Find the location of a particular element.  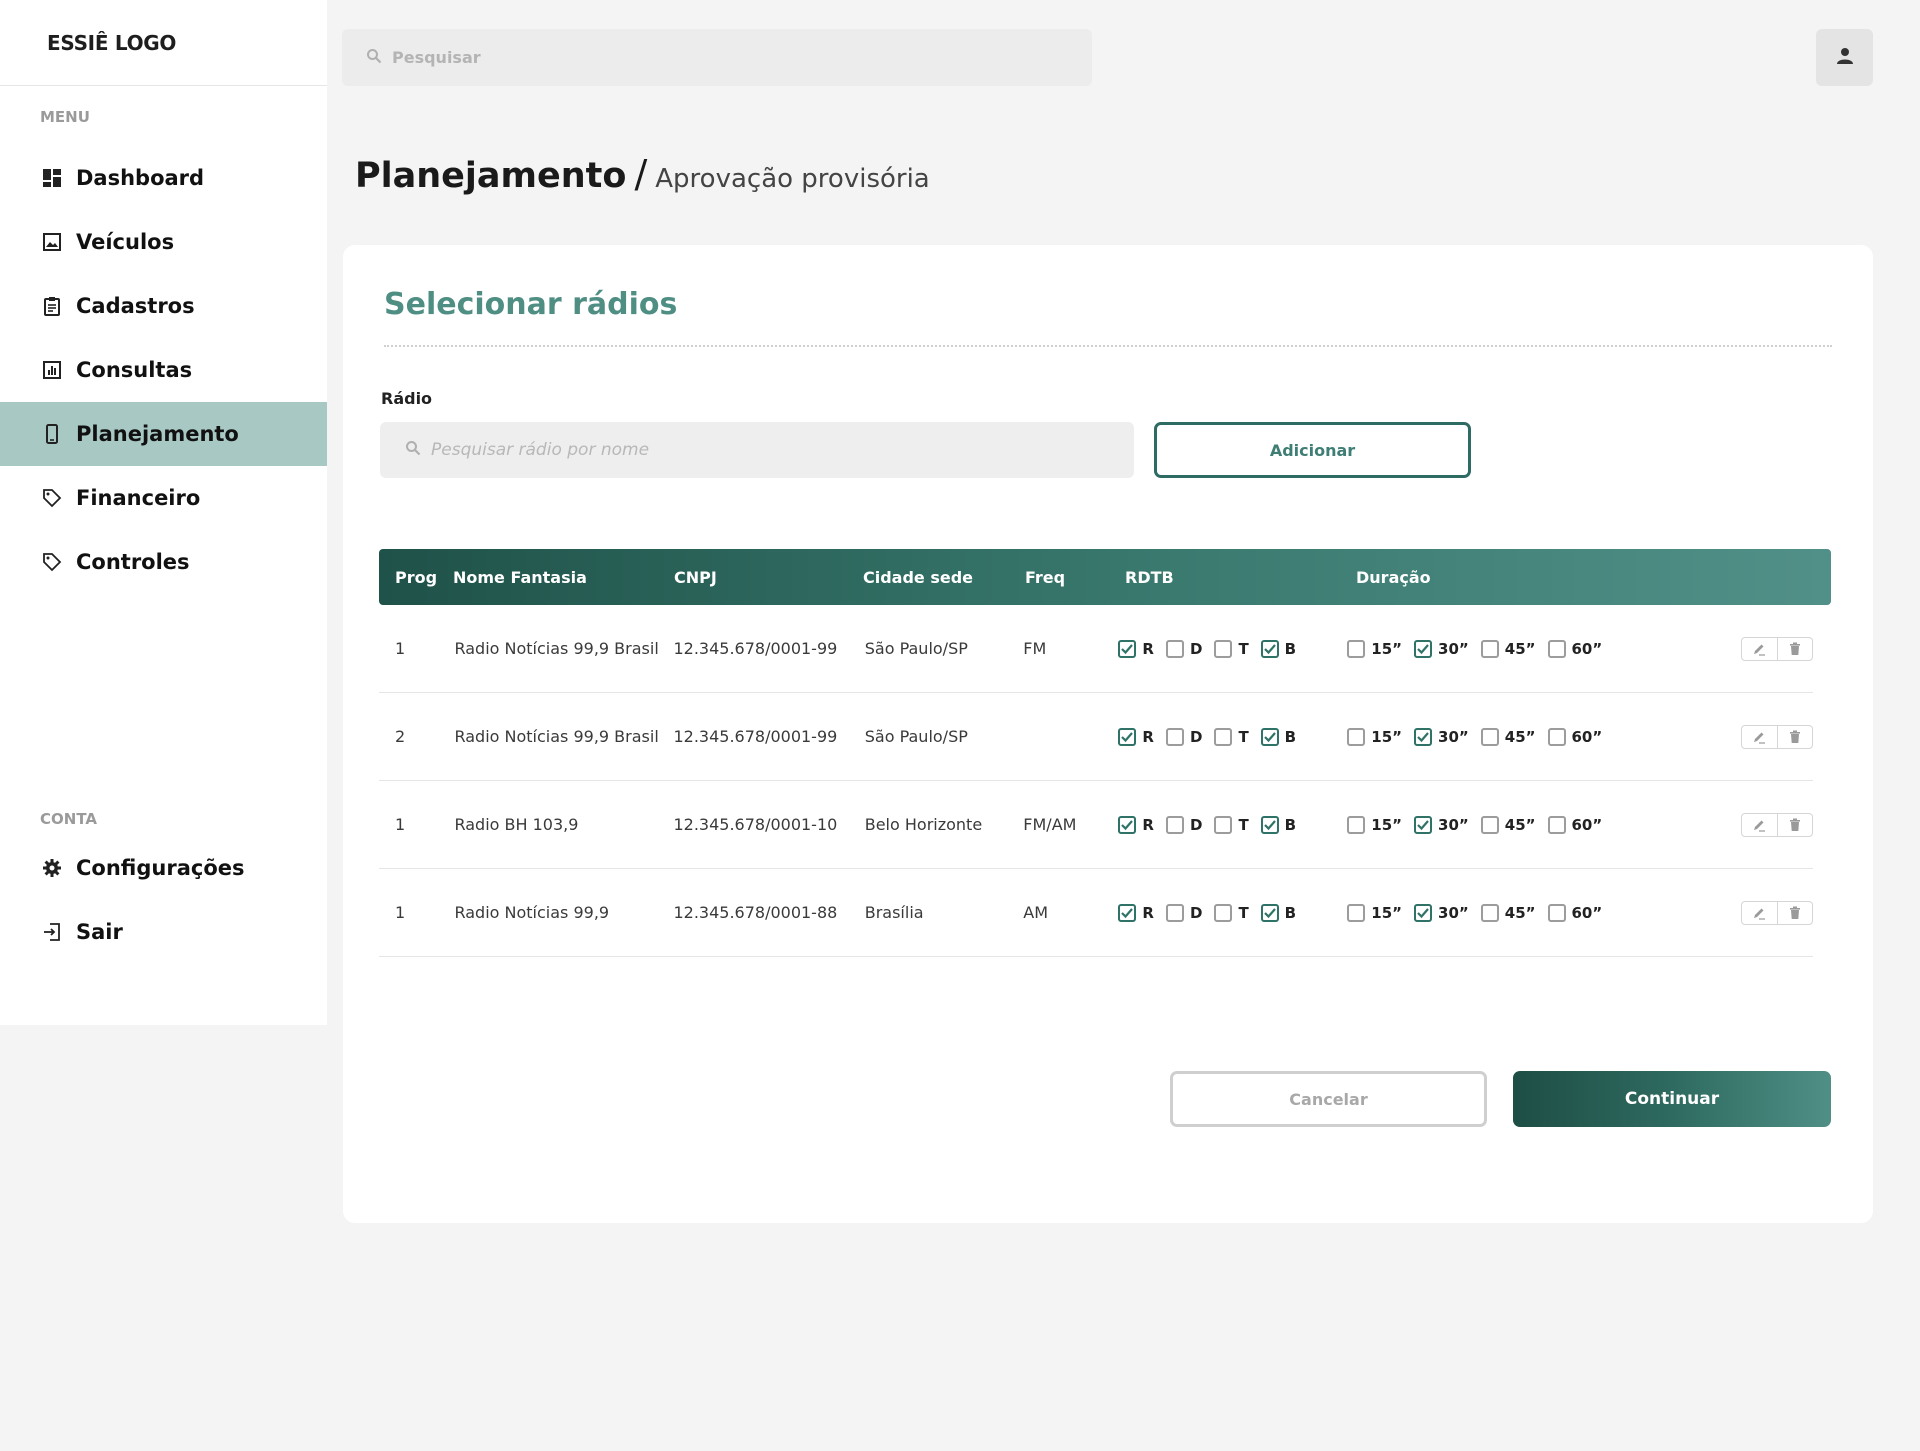

page-subtitle: Aprovação provisória is located at coordinates (792, 179).